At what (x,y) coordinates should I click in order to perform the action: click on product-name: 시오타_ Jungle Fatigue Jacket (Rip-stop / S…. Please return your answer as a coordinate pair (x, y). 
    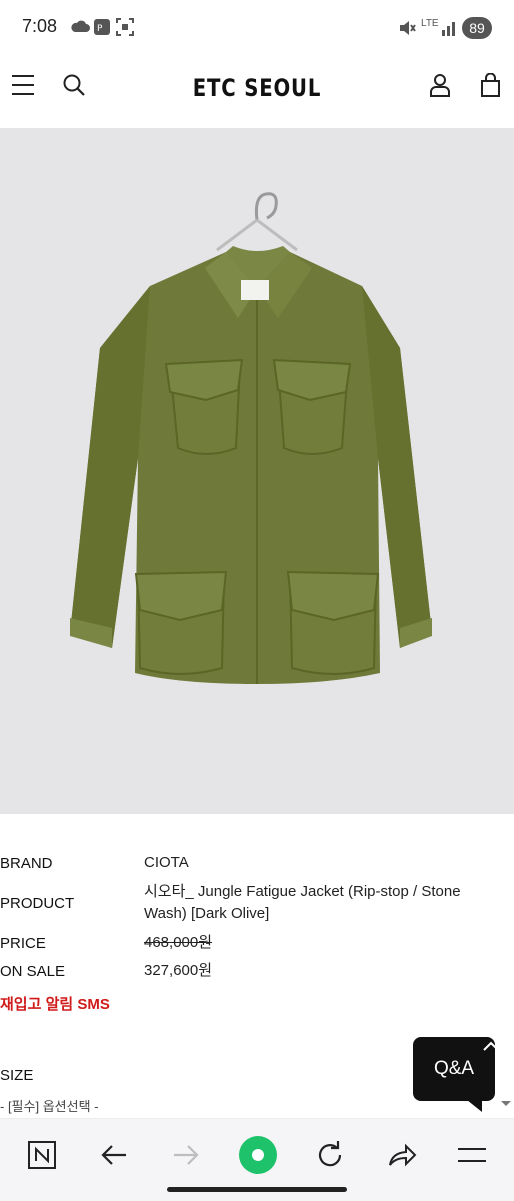
    Looking at the image, I should click on (324, 903).